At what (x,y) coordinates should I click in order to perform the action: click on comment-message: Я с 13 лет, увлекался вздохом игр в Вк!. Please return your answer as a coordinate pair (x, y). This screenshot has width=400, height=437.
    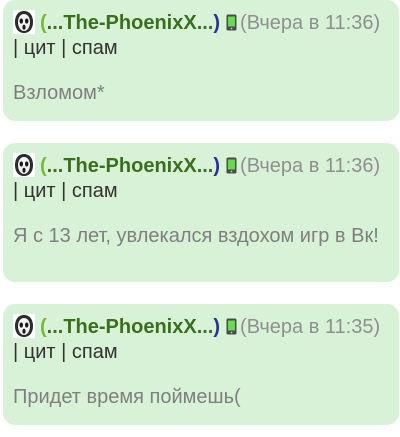
    Looking at the image, I should click on (196, 236).